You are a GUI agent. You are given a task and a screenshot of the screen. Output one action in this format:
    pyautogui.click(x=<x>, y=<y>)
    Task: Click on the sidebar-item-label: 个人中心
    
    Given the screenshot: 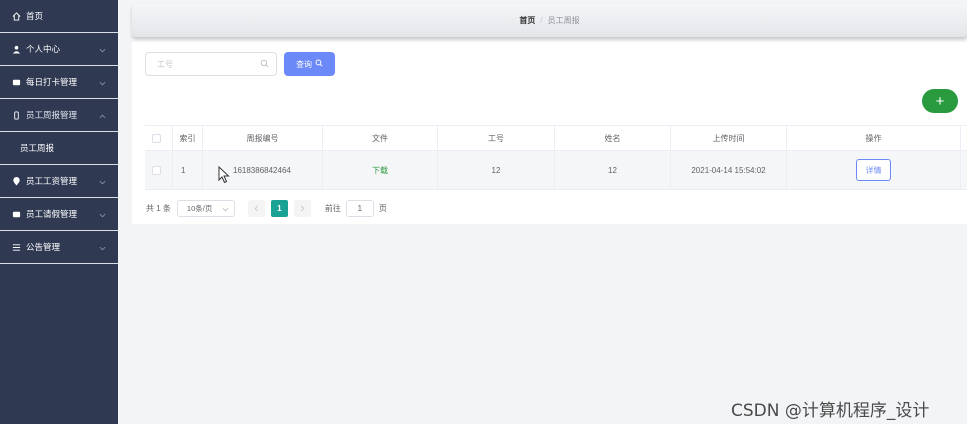 What is the action you would take?
    pyautogui.click(x=43, y=49)
    